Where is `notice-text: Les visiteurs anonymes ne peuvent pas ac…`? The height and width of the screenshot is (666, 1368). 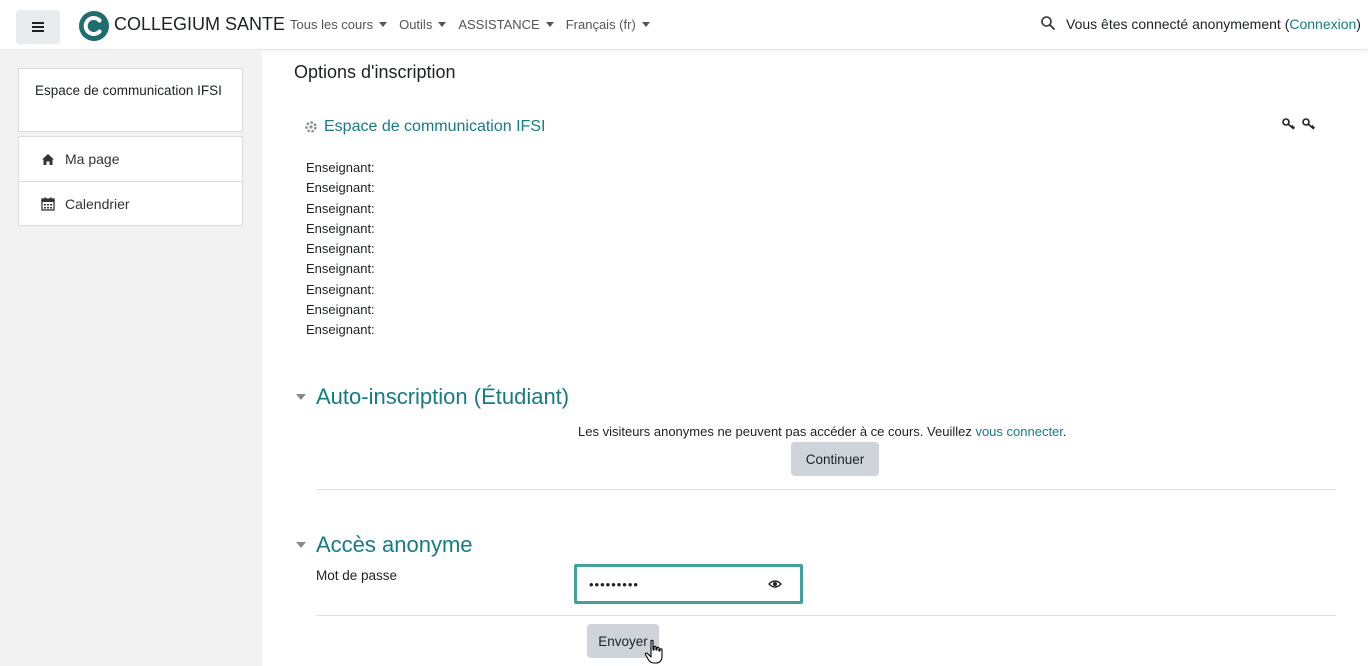
notice-text: Les visiteurs anonymes ne peuvent pas ac… is located at coordinates (777, 431).